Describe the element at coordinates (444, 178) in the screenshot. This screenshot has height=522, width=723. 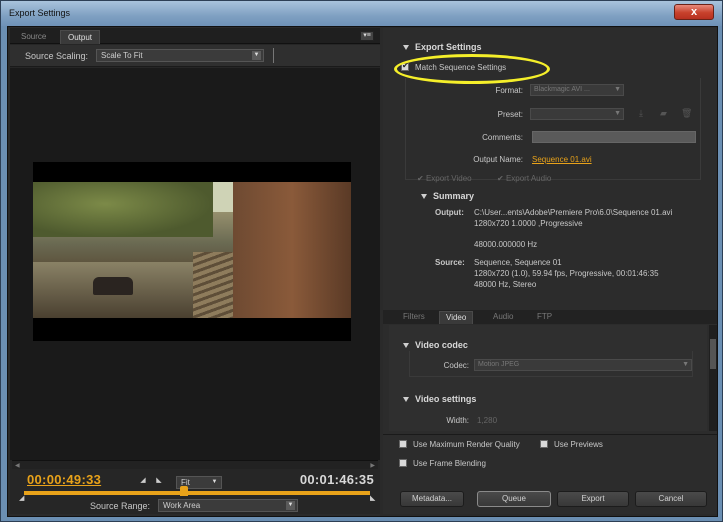
I see `export-video-checkbox: ✔ Export Video` at that location.